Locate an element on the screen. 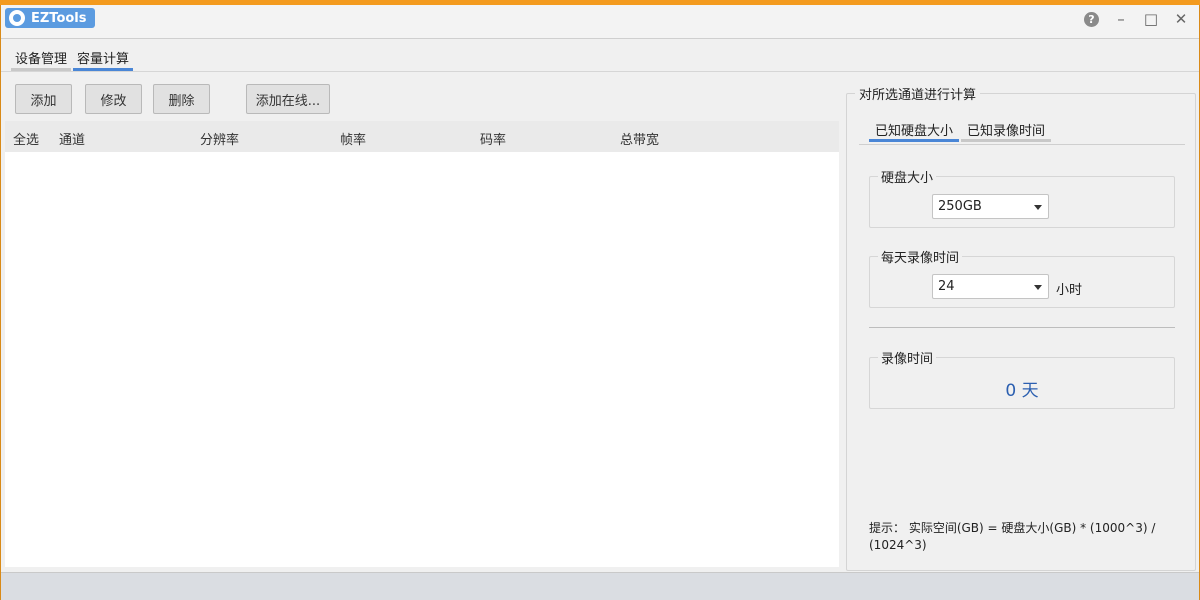  tab-known-disk-size: 已知硬盘大小 is located at coordinates (914, 129).